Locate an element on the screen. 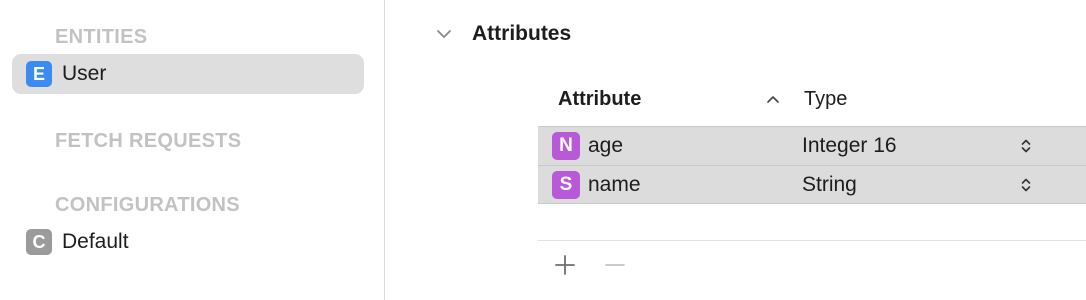  section-title: Attributes is located at coordinates (522, 33).